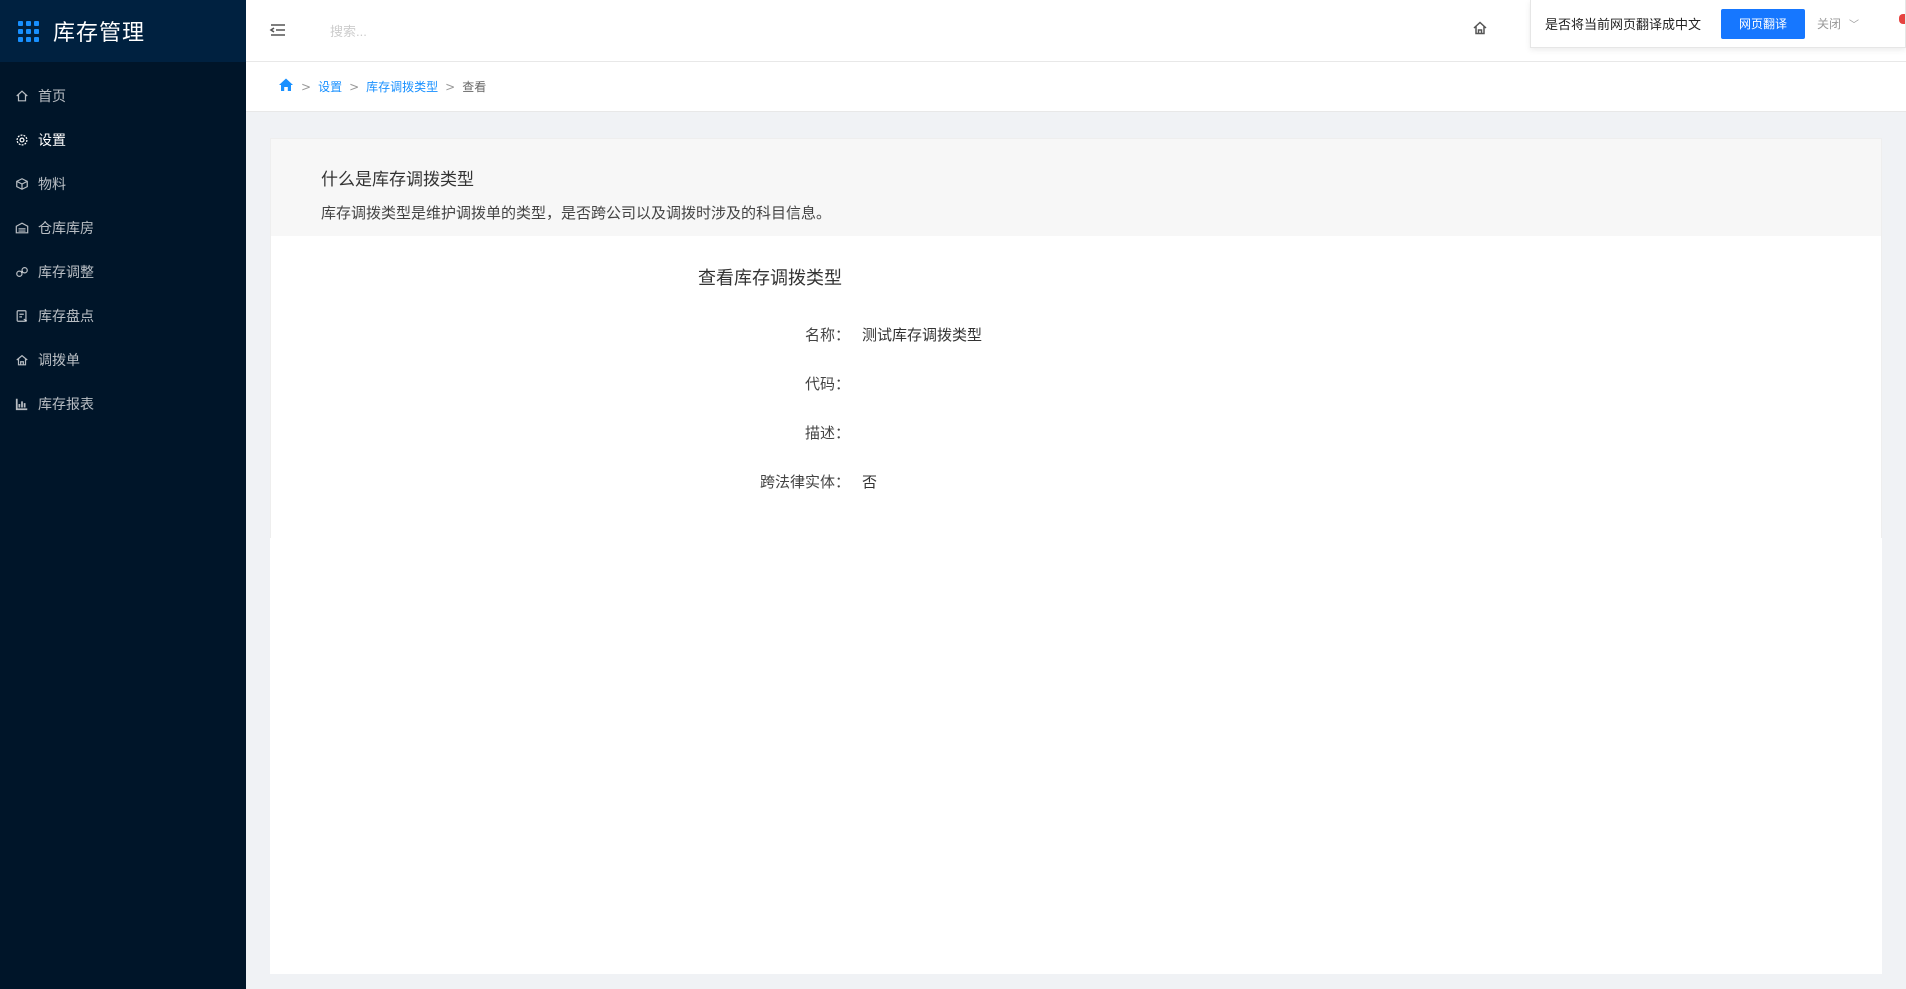  Describe the element at coordinates (450, 31) in the screenshot. I see `search-input` at that location.